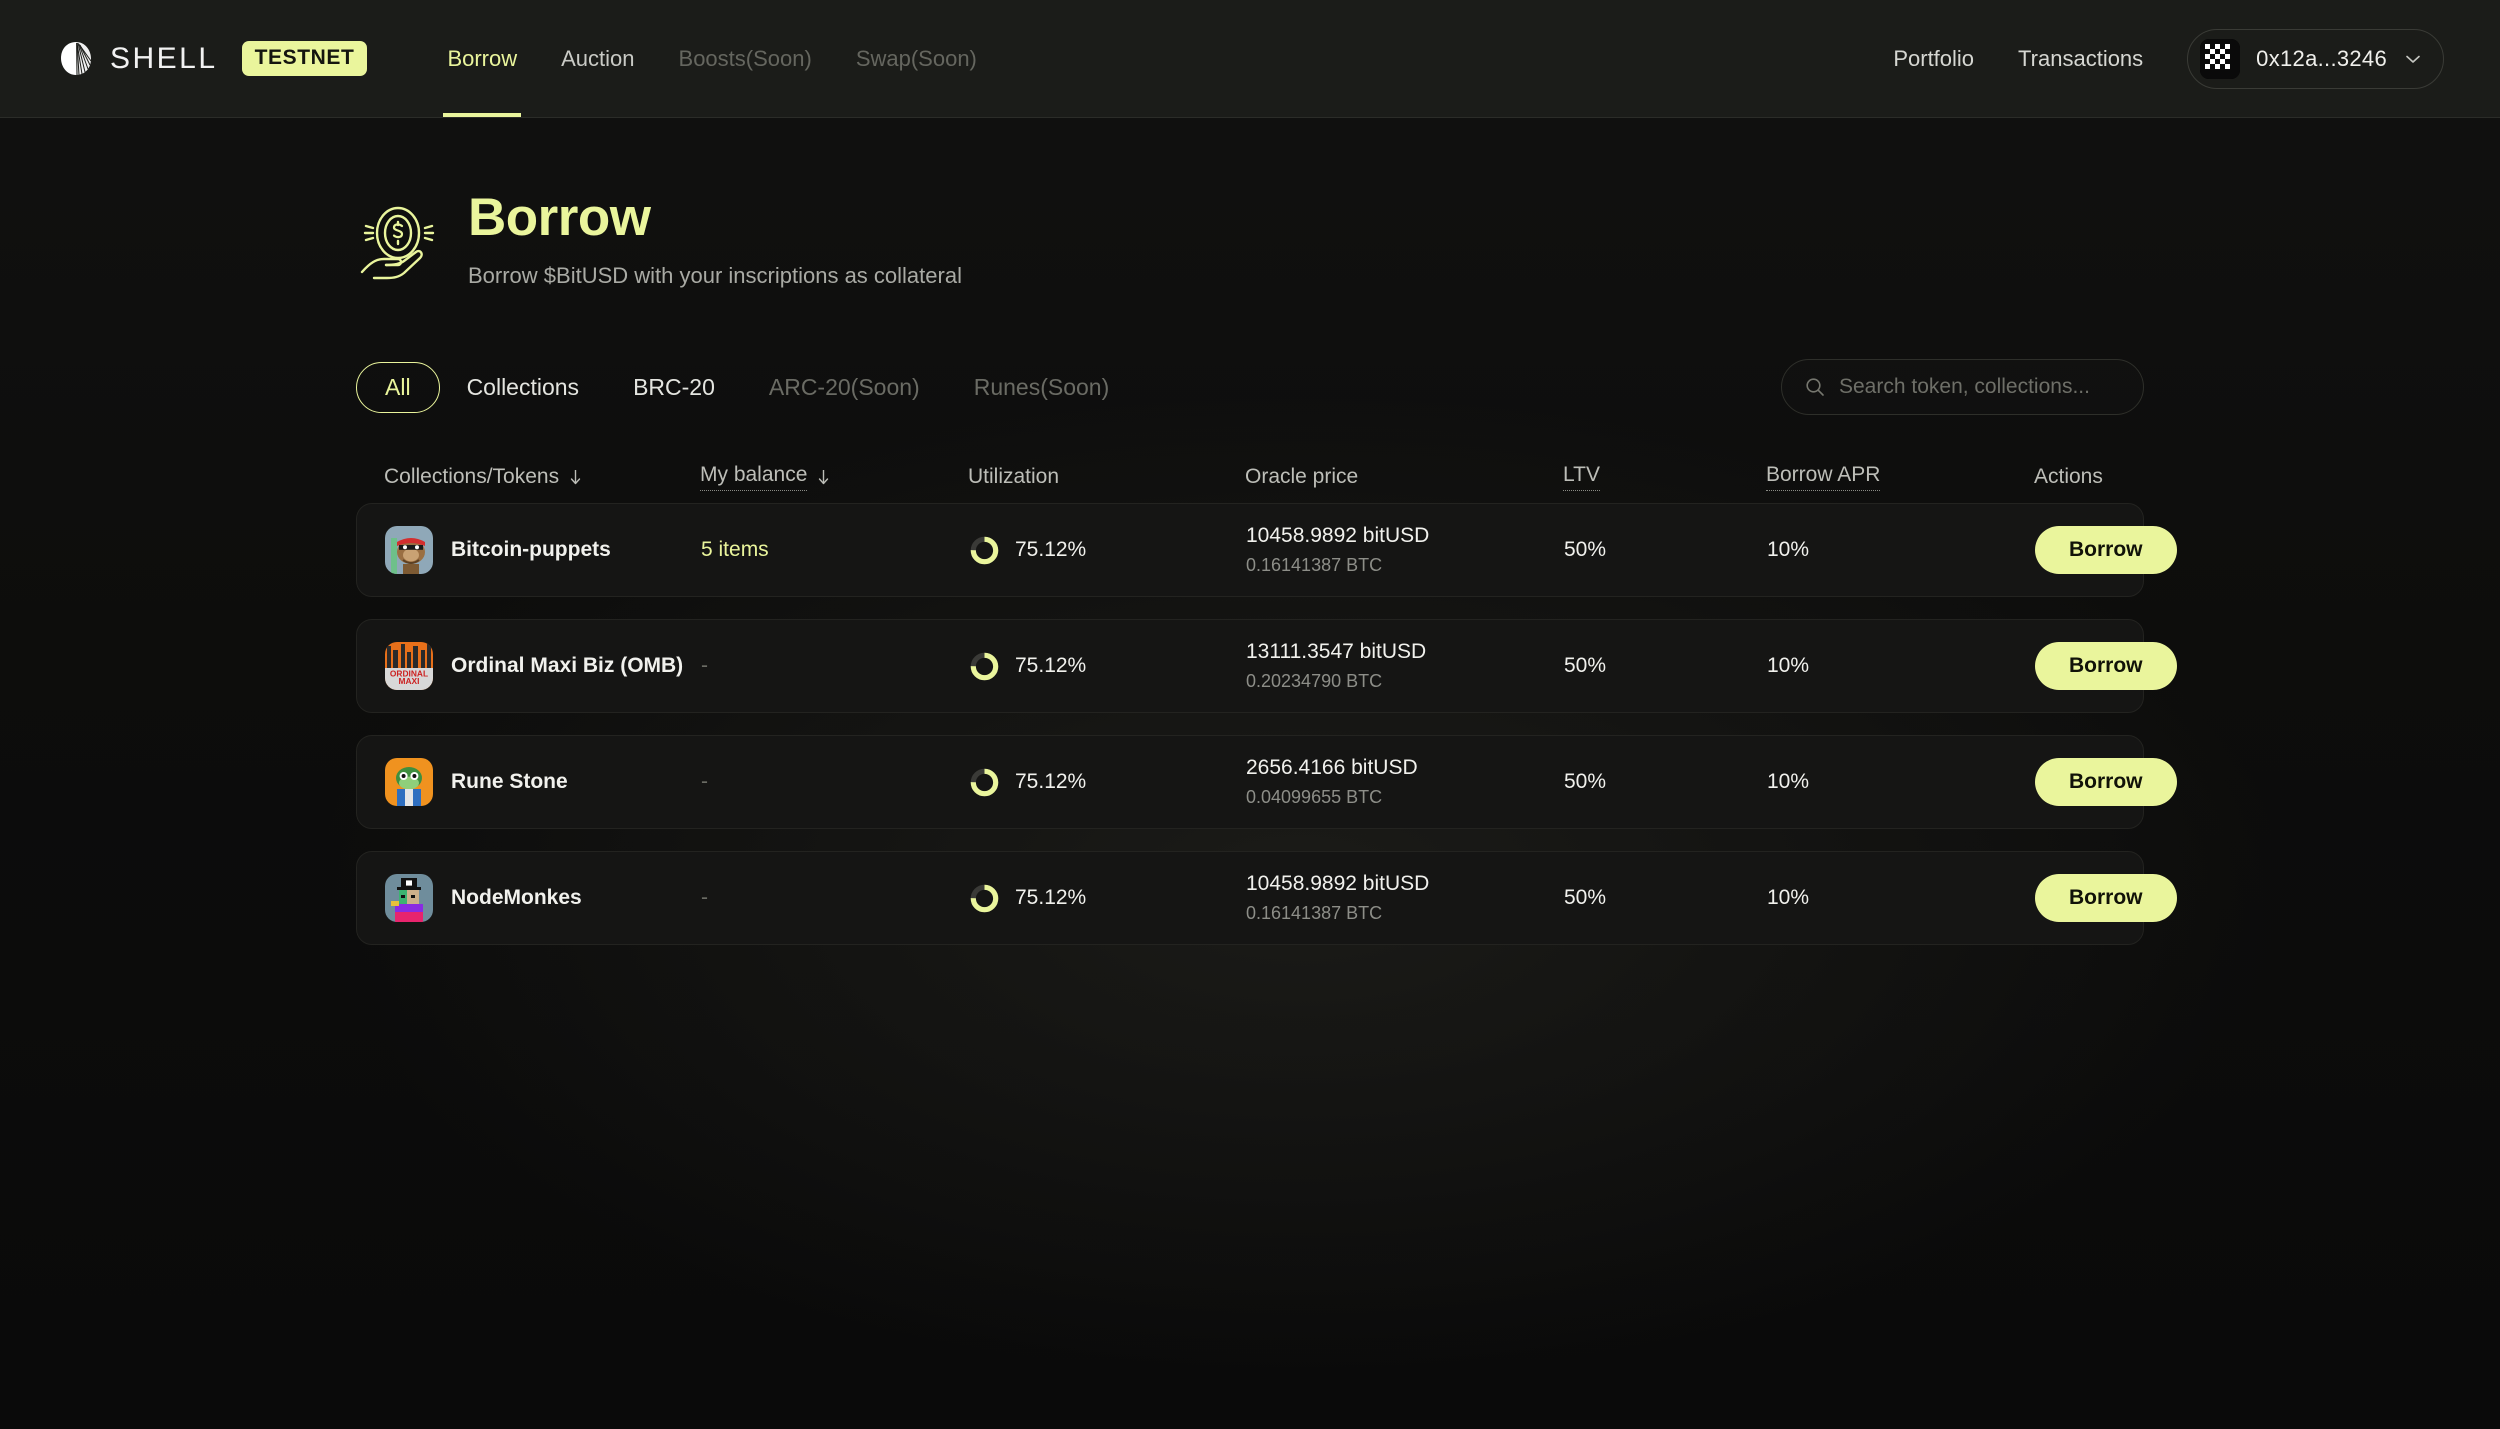  I want to click on search-input, so click(1980, 387).